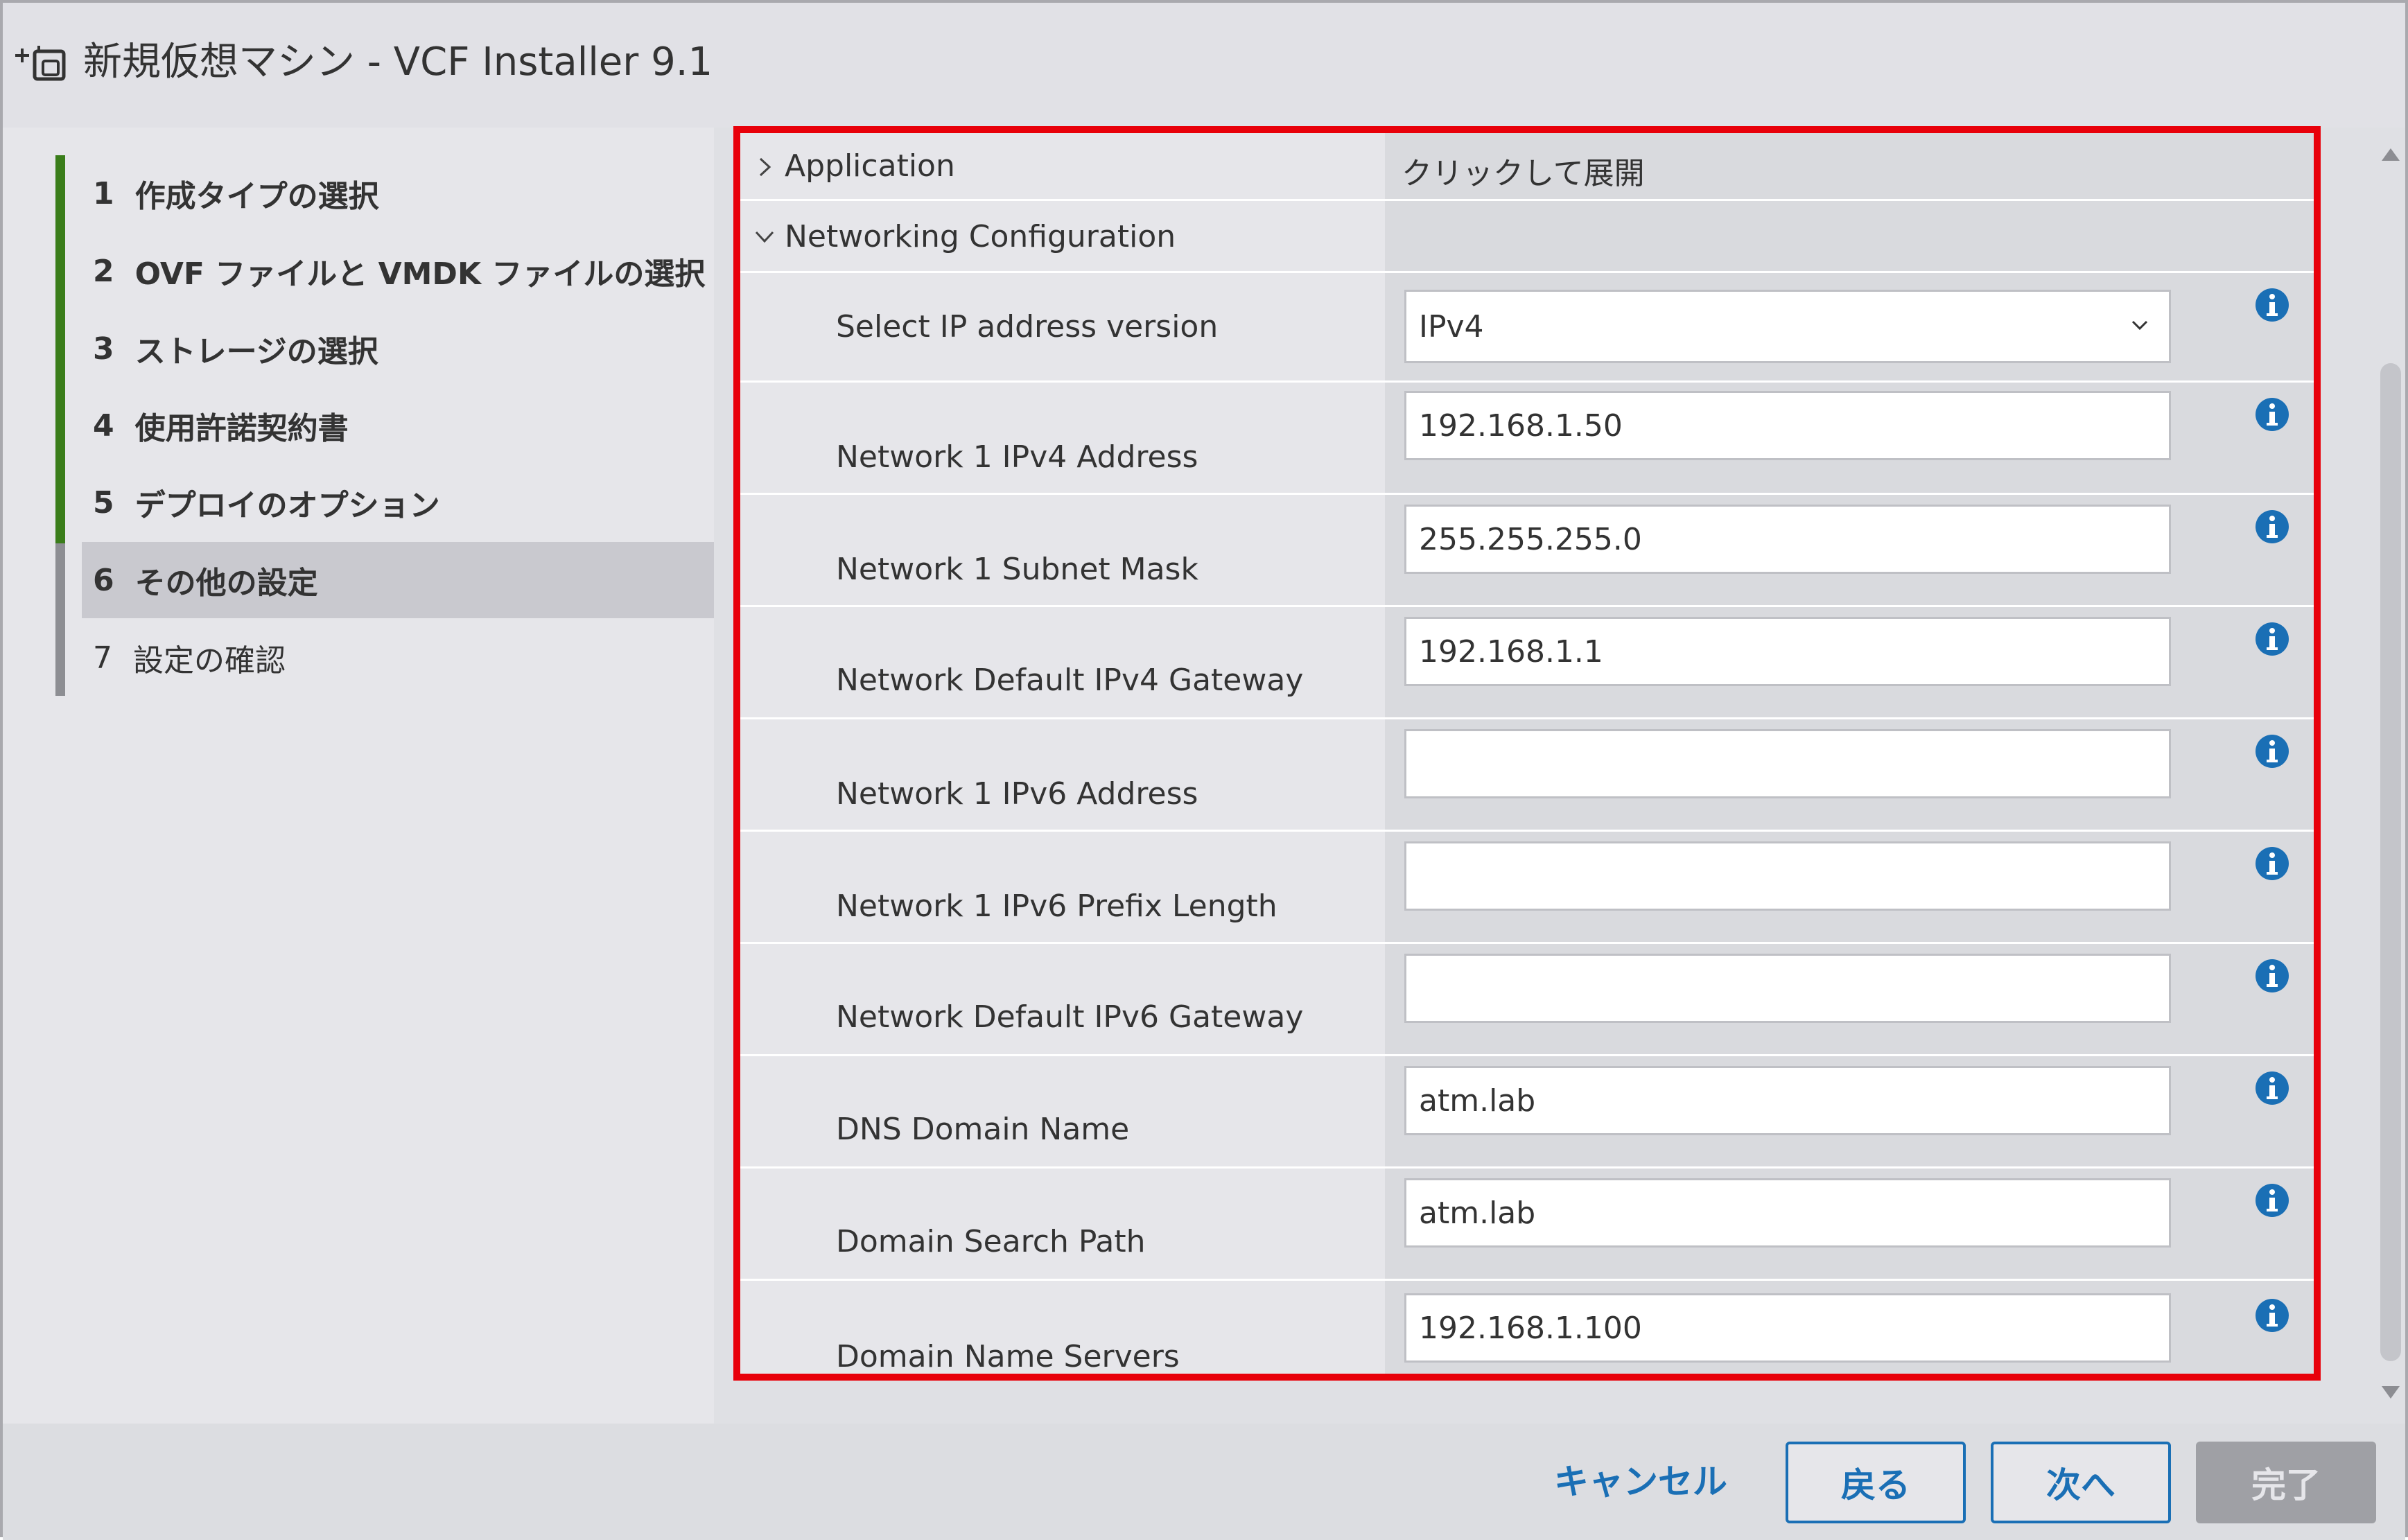 The height and width of the screenshot is (1540, 2408). I want to click on input-value: 192.168.1.100, so click(1530, 1328).